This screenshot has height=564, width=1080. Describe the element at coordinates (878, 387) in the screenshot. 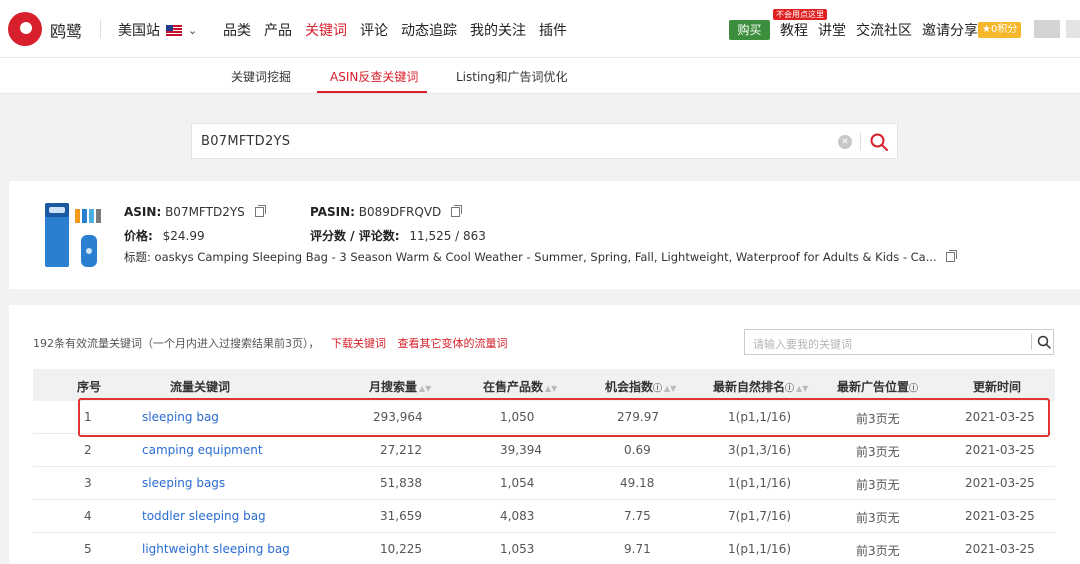

I see `col-ad-position: 最新广告位置ⓘ` at that location.